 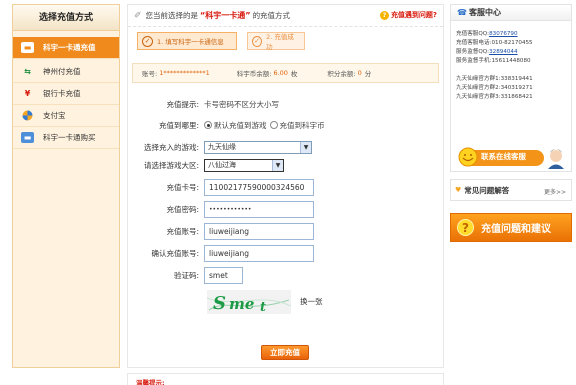 What do you see at coordinates (240, 125) in the screenshot?
I see `radio-label: 默认充值到游戏` at bounding box center [240, 125].